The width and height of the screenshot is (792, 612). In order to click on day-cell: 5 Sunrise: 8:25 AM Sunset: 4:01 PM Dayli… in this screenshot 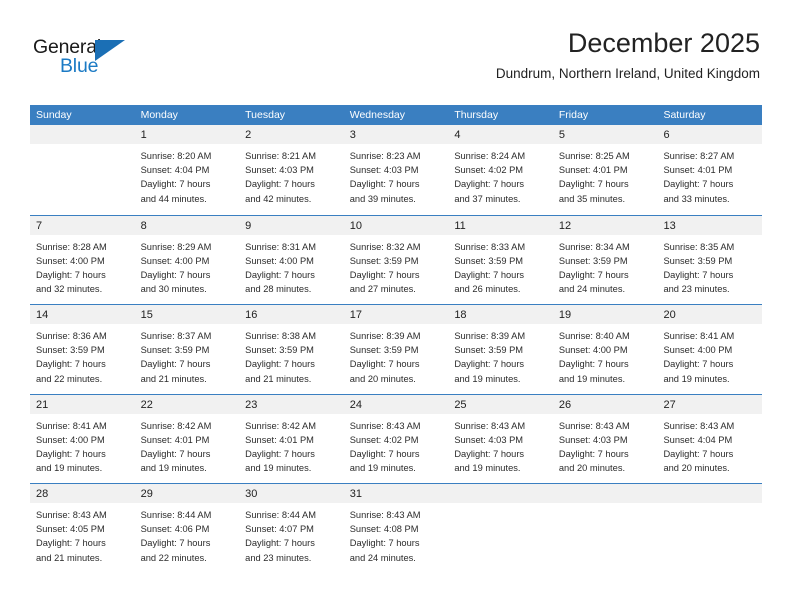, I will do `click(605, 170)`.